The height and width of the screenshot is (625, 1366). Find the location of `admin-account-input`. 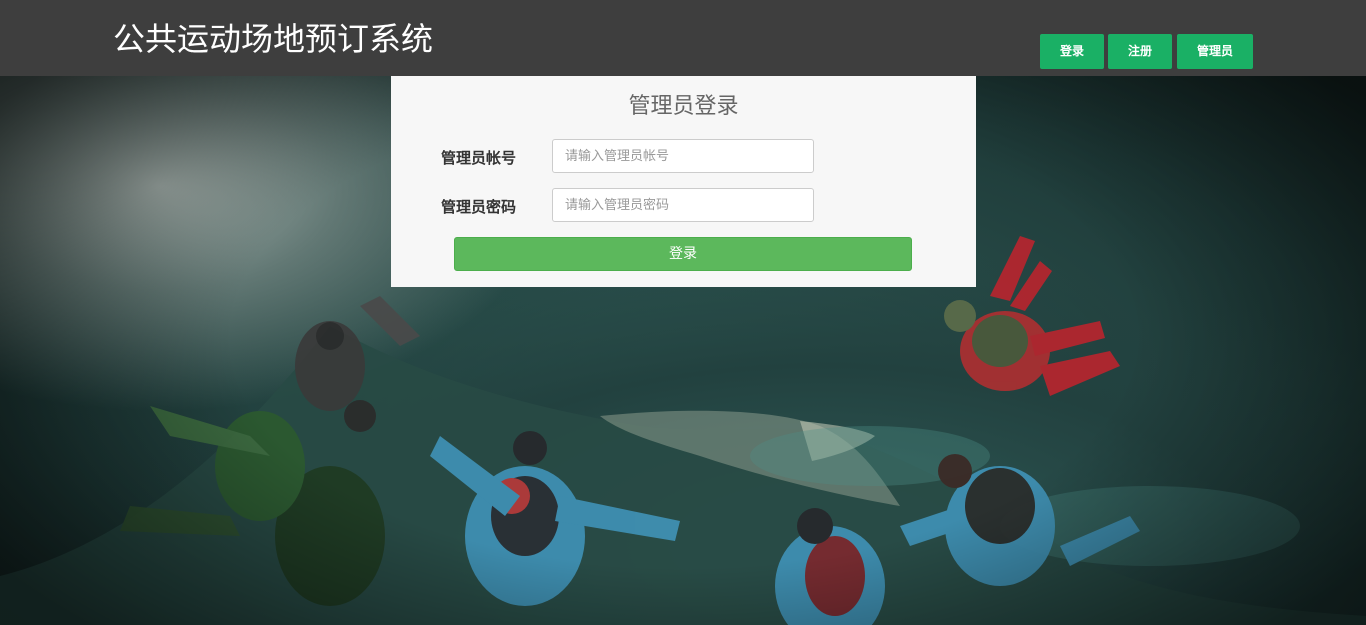

admin-account-input is located at coordinates (683, 156).